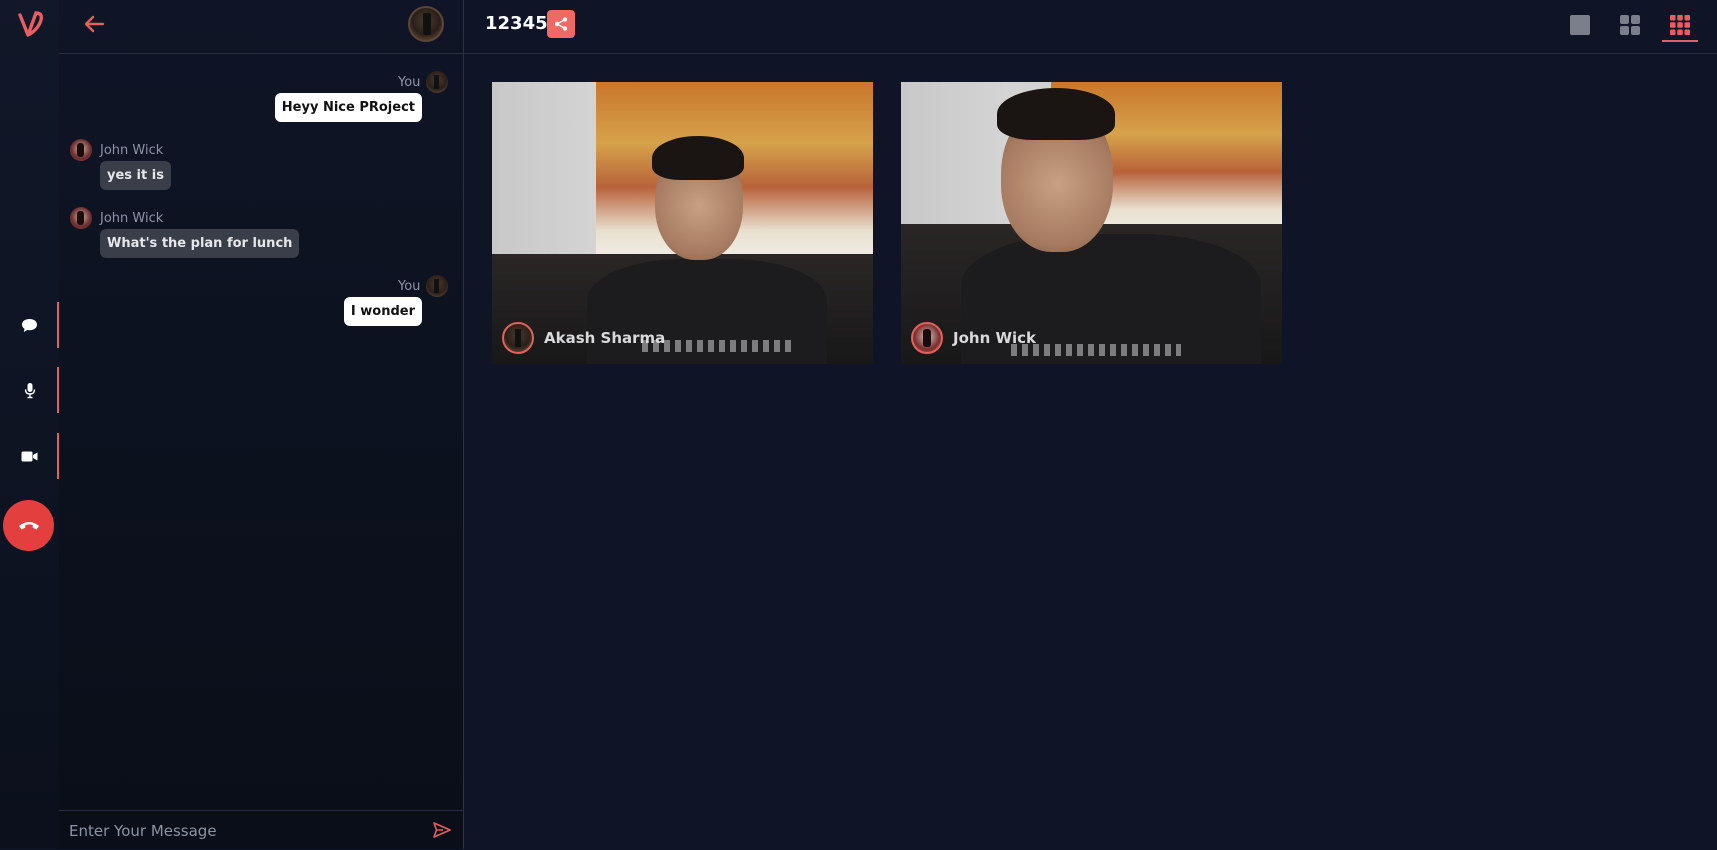 Image resolution: width=1717 pixels, height=850 pixels. I want to click on send-icon, so click(442, 830).